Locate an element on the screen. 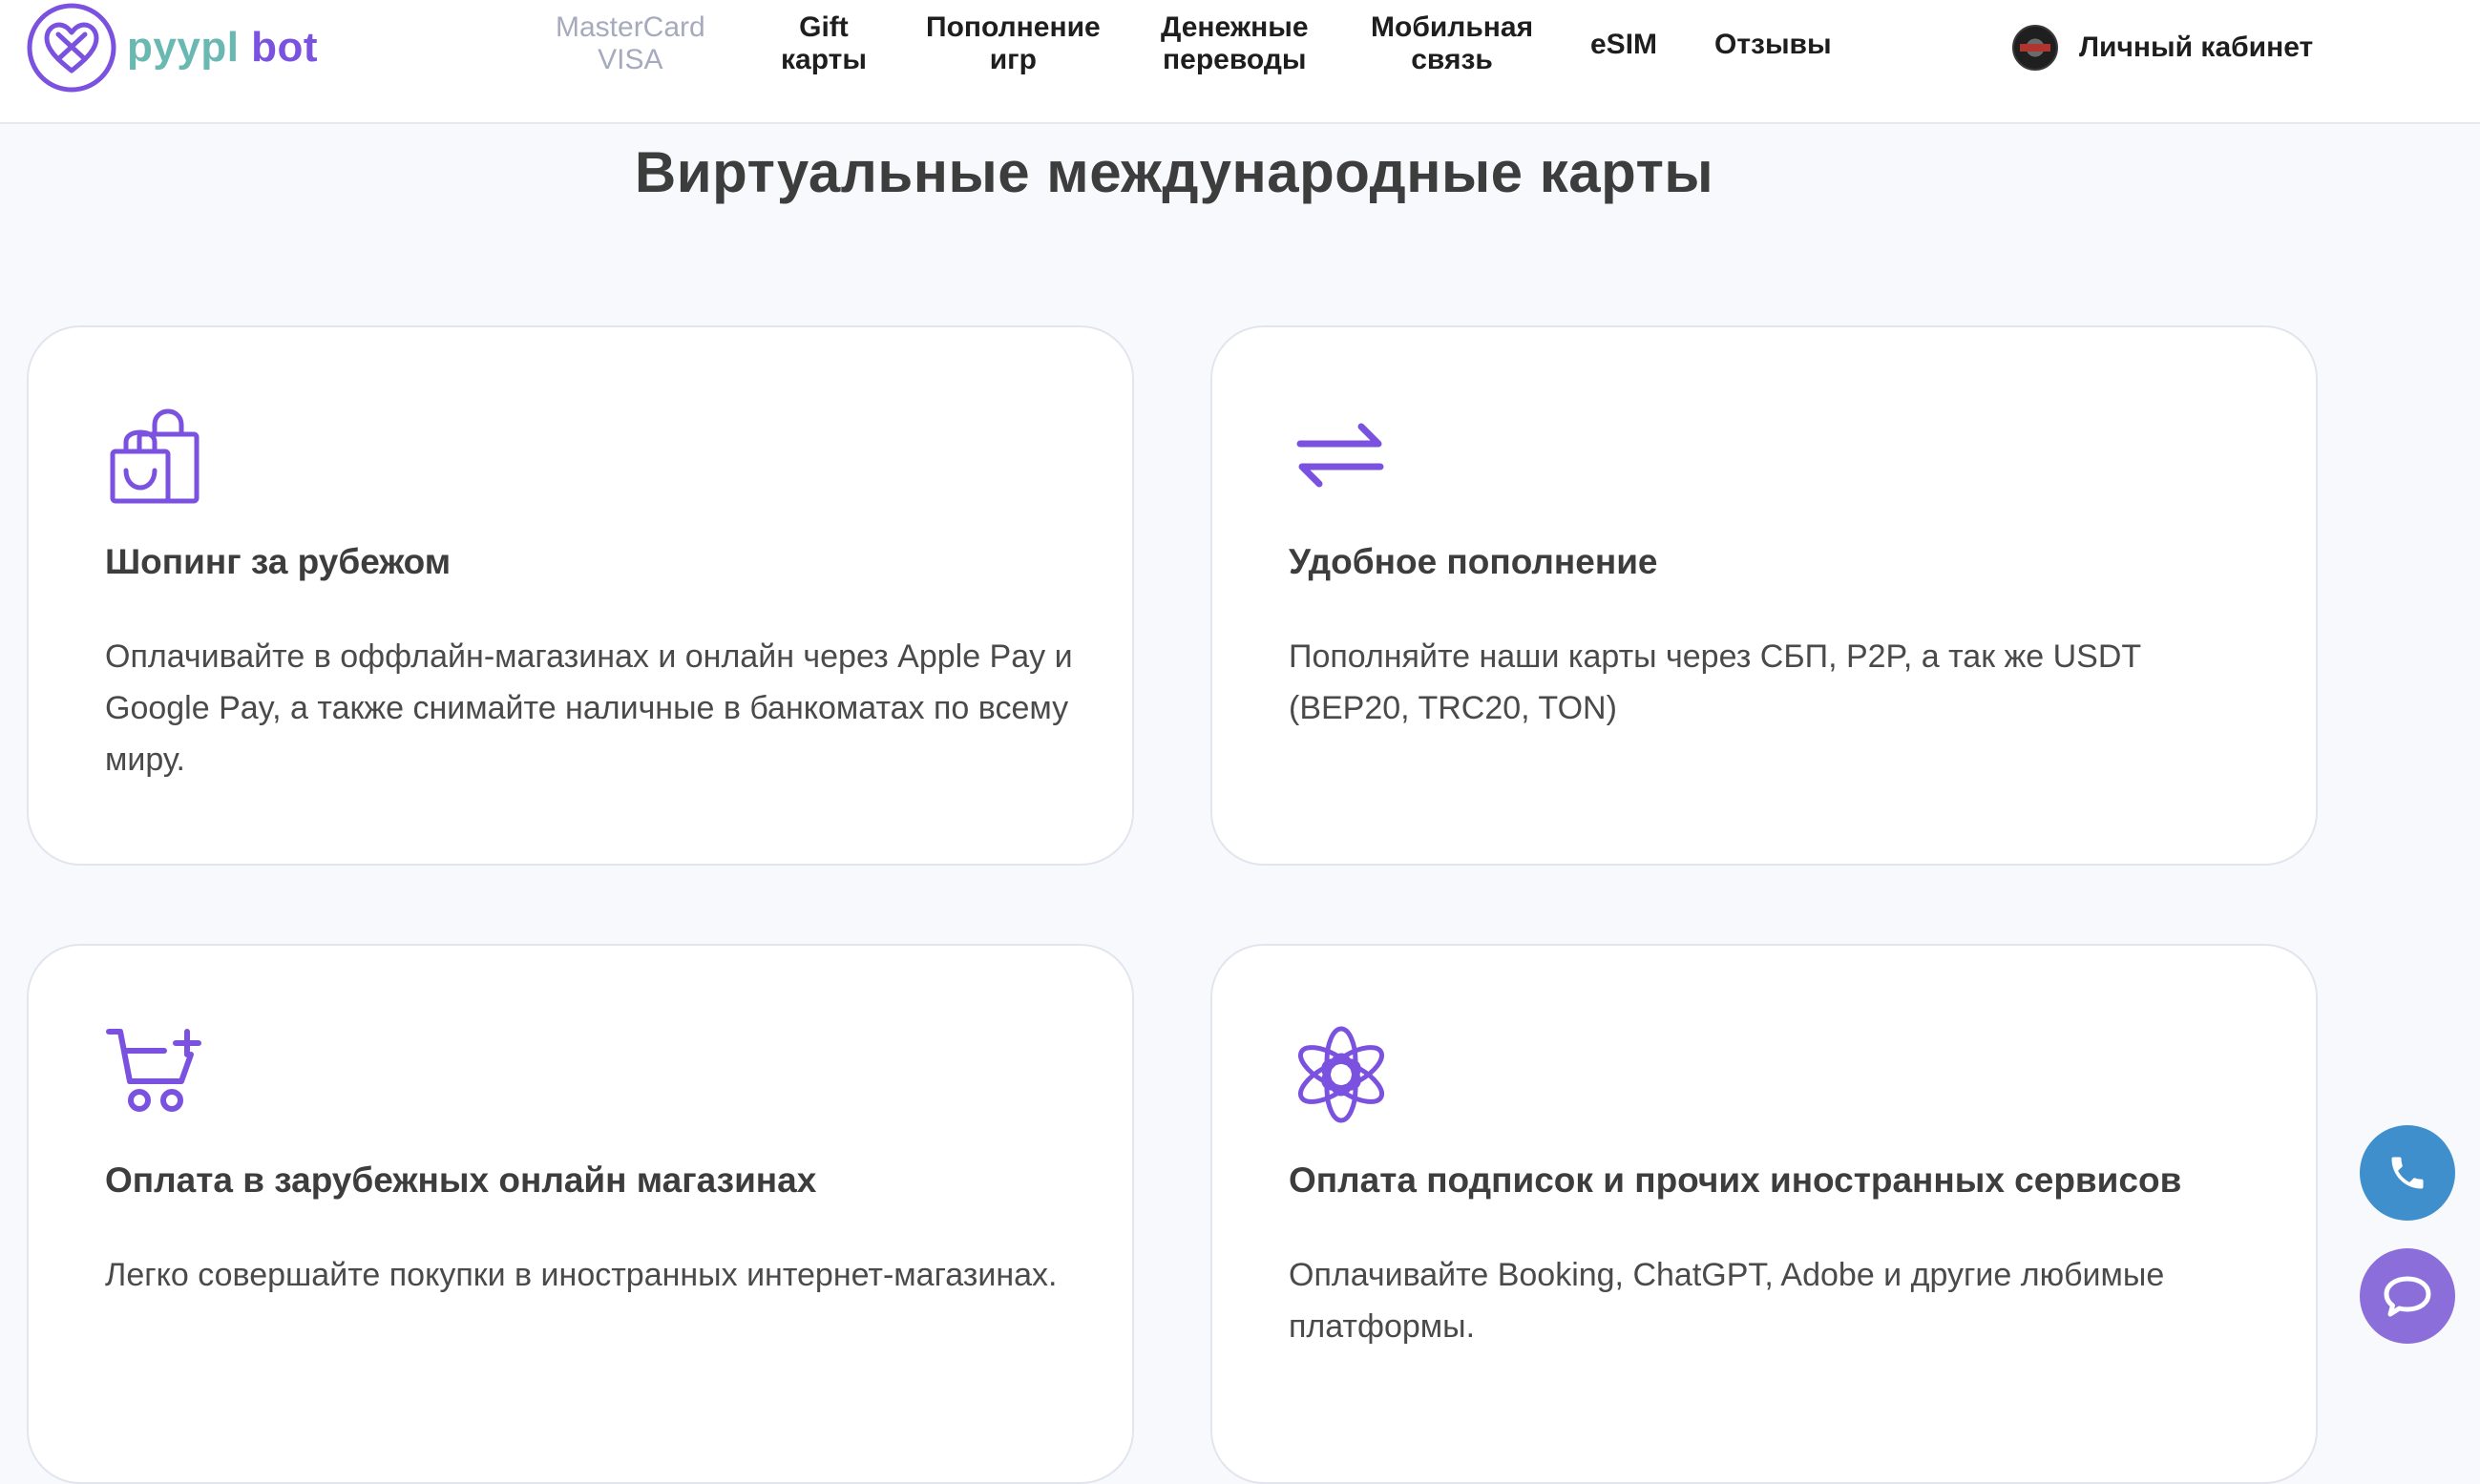 The height and width of the screenshot is (1484, 2480). phone-icon is located at coordinates (2407, 1173).